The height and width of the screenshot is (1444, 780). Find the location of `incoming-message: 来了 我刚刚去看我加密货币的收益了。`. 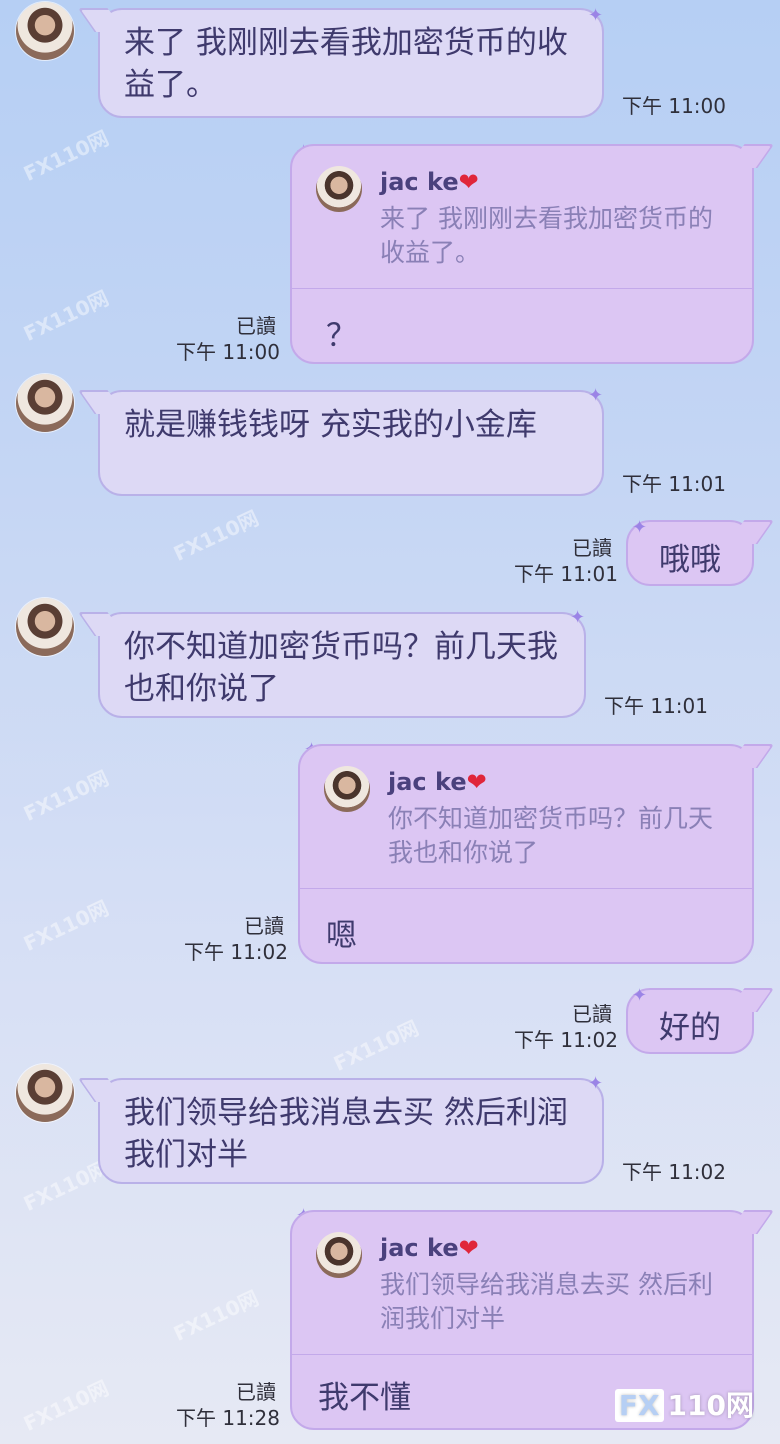

incoming-message: 来了 我刚刚去看我加密货币的收益了。 is located at coordinates (351, 63).